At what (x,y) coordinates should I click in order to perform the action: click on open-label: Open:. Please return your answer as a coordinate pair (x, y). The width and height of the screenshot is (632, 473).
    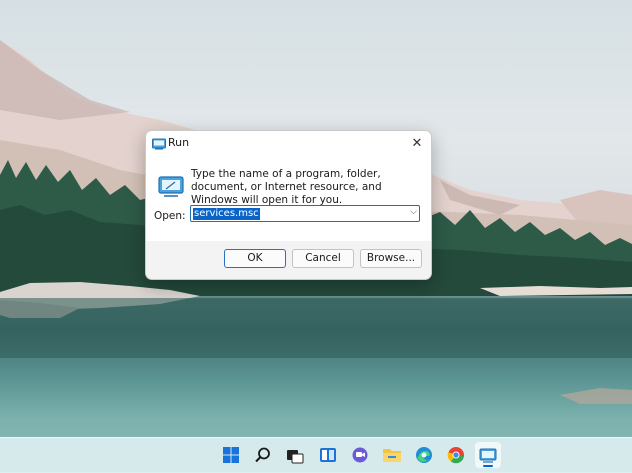
    Looking at the image, I should click on (170, 216).